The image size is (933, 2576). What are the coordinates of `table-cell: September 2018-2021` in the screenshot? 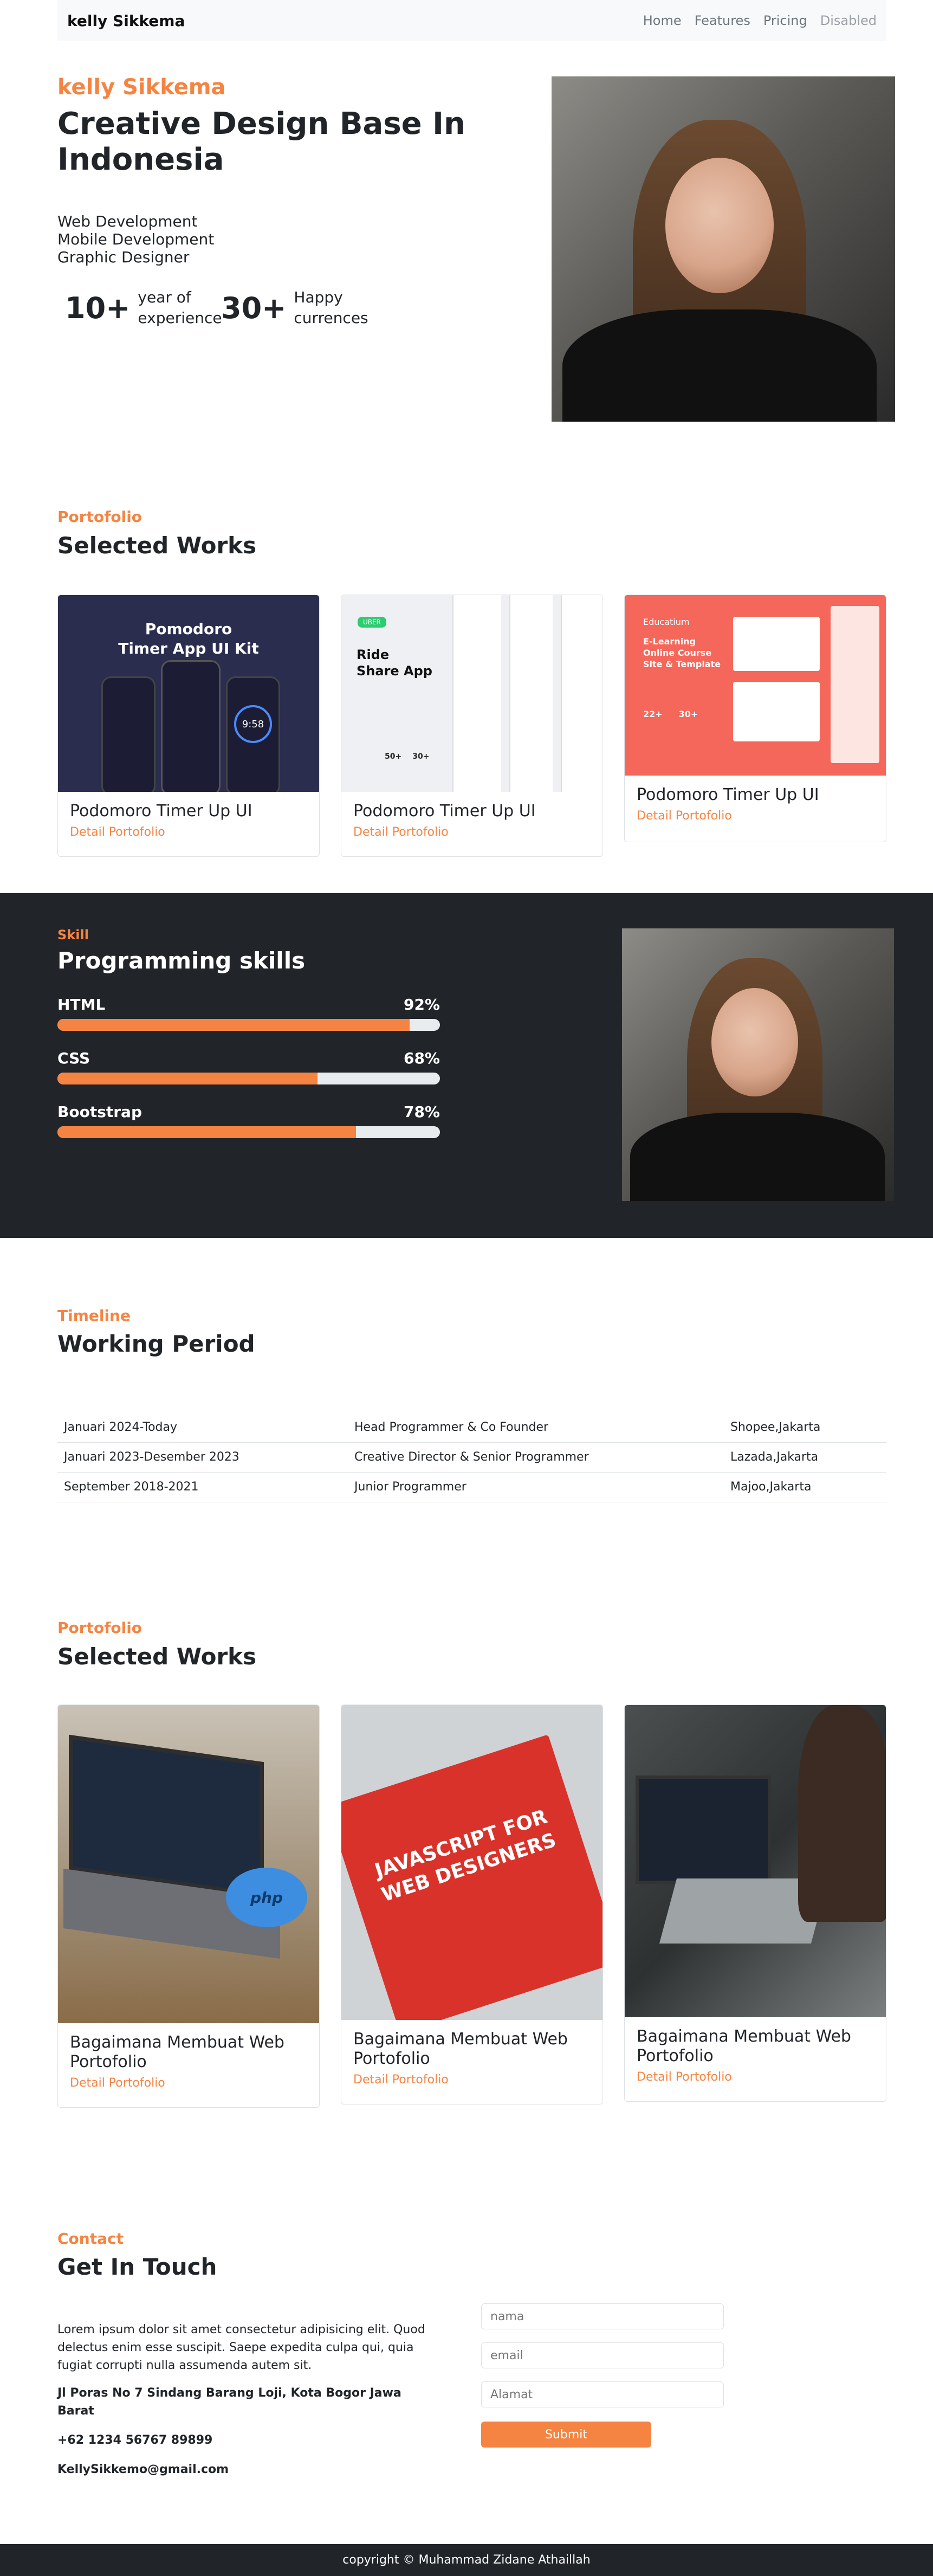 It's located at (202, 1487).